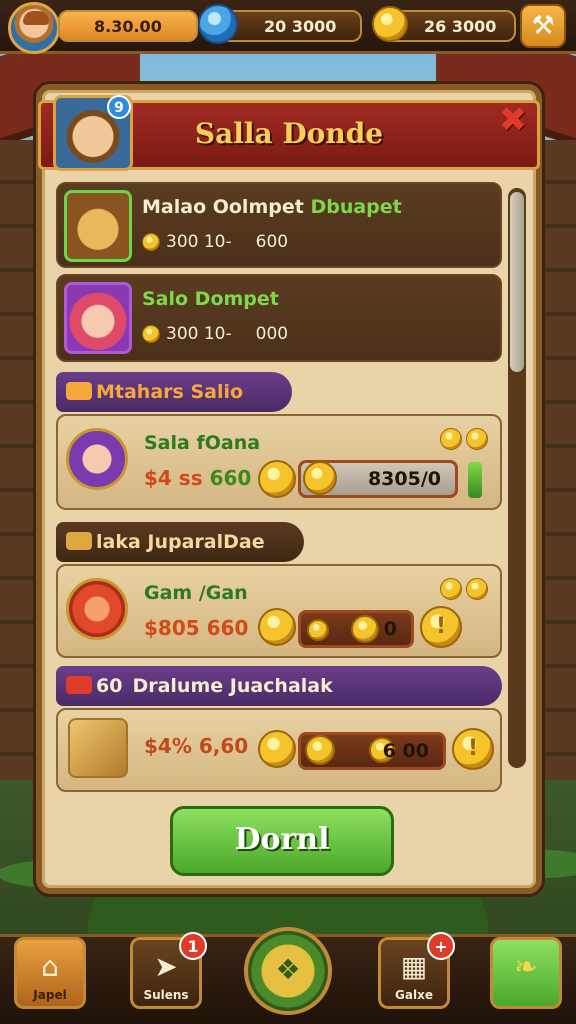 The height and width of the screenshot is (1024, 576). I want to click on panel-scrollbar, so click(517, 478).